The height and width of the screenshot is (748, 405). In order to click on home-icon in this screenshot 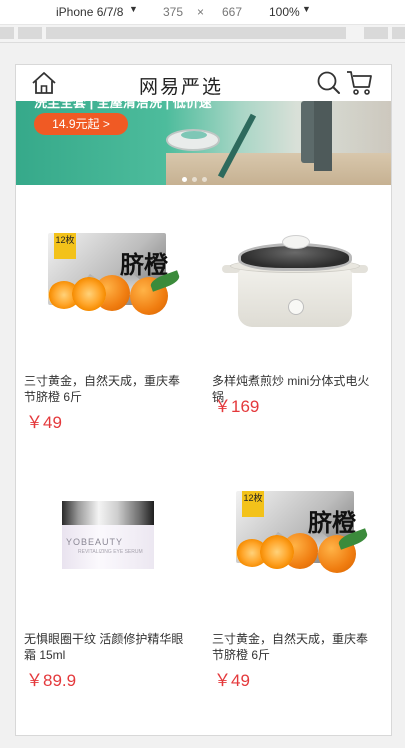, I will do `click(44, 83)`.